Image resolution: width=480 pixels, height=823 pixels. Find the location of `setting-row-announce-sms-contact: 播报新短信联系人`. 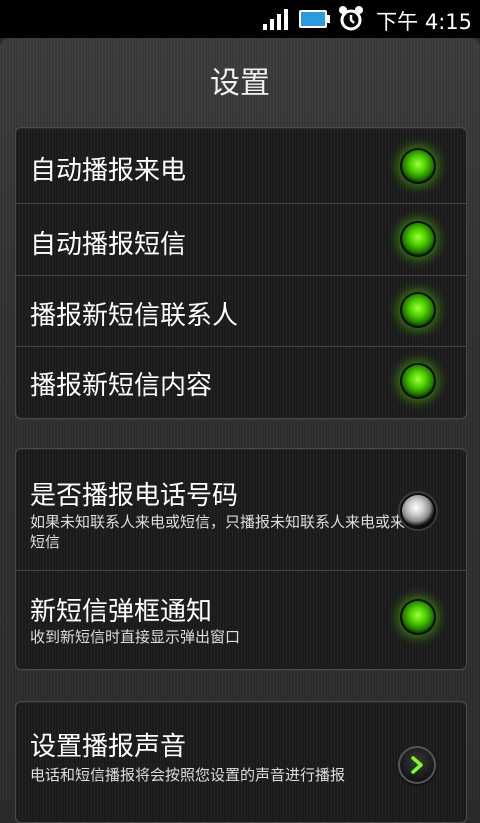

setting-row-announce-sms-contact: 播报新短信联系人 is located at coordinates (241, 311).